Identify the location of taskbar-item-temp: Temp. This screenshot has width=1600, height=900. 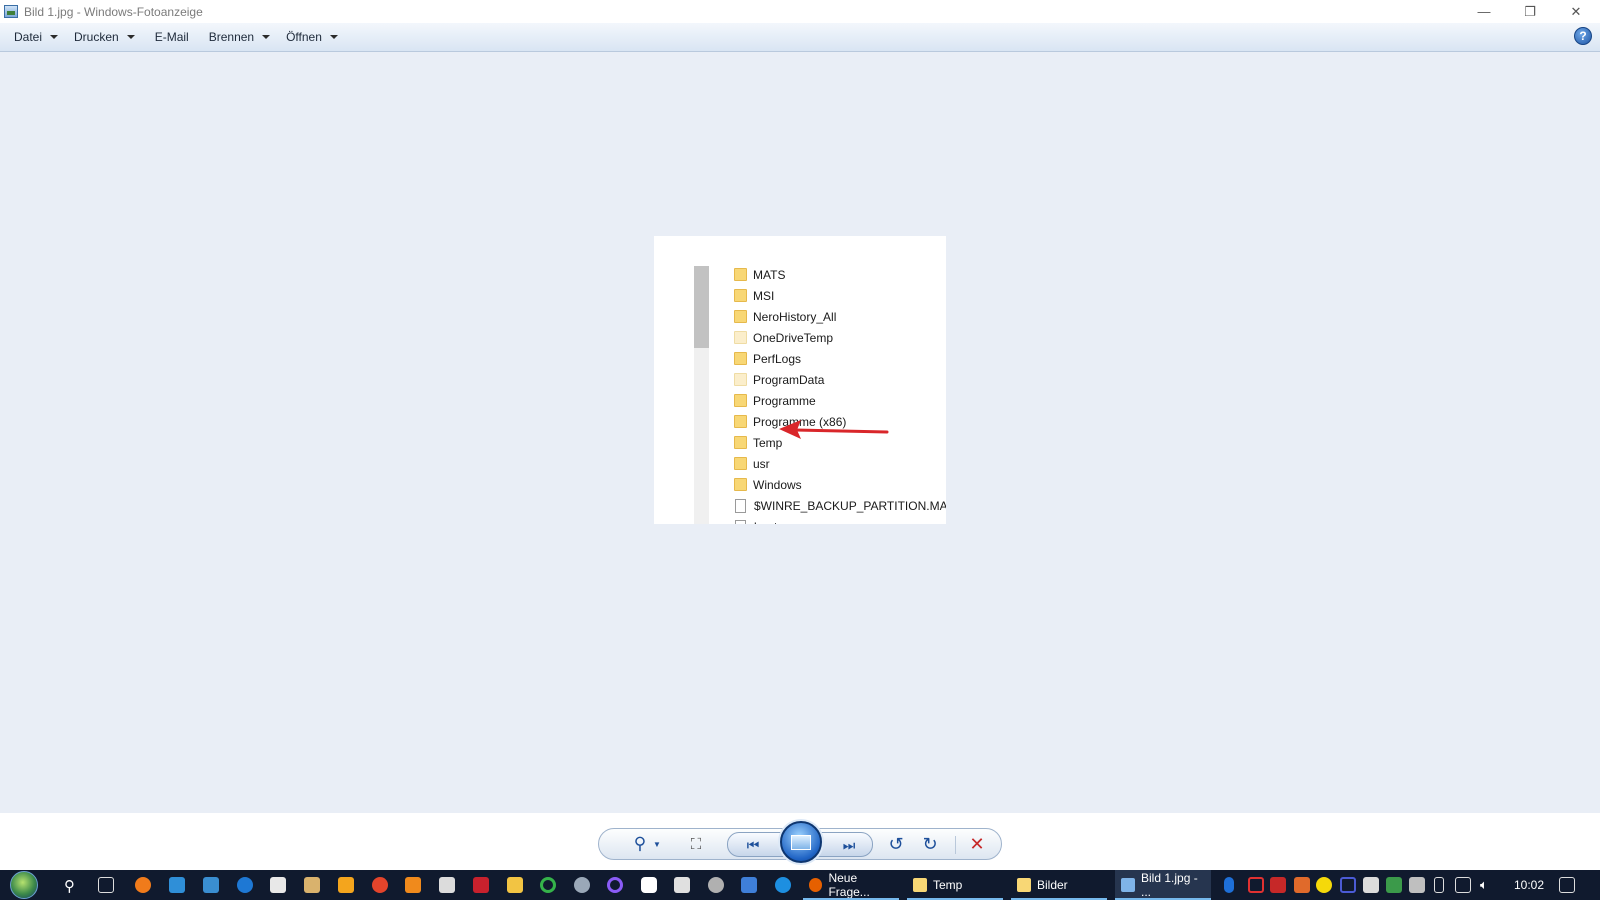
(955, 885).